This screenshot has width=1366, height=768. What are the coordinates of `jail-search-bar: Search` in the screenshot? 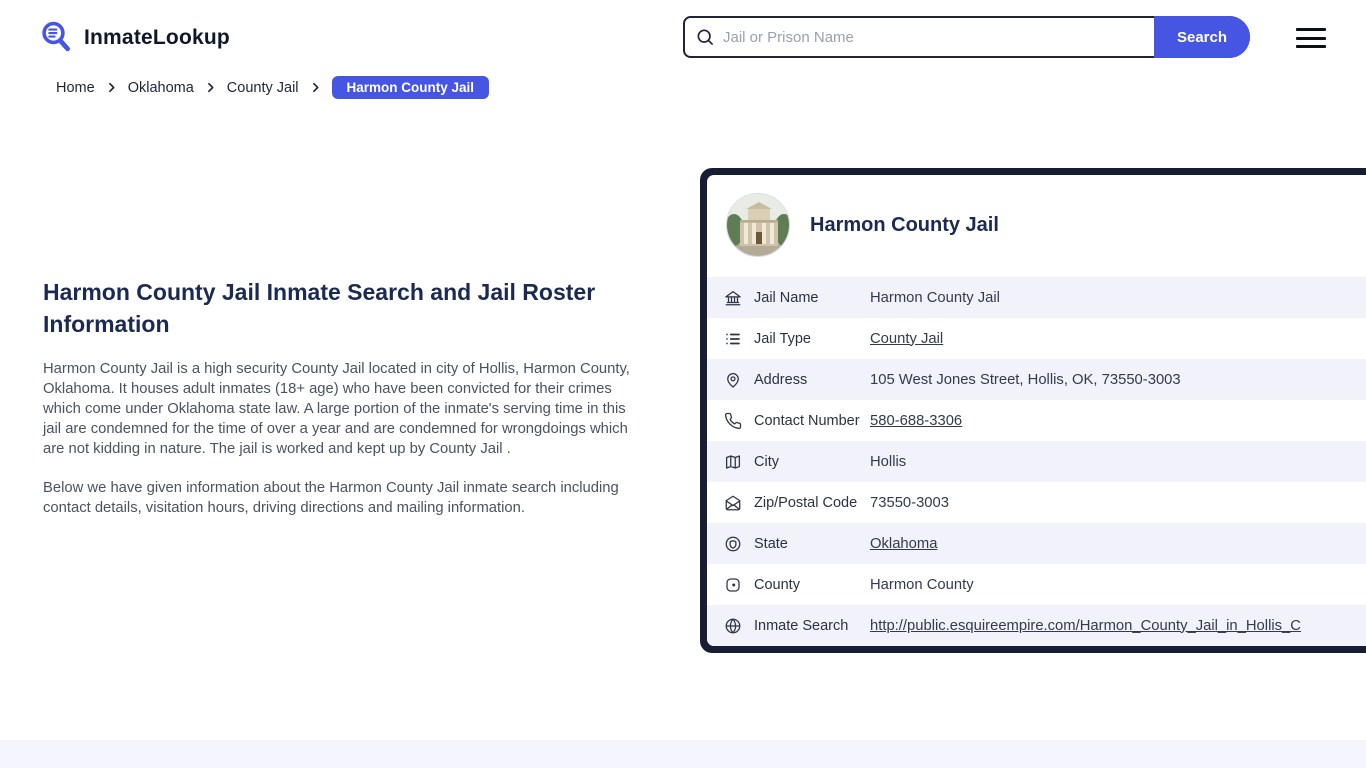 It's located at (966, 37).